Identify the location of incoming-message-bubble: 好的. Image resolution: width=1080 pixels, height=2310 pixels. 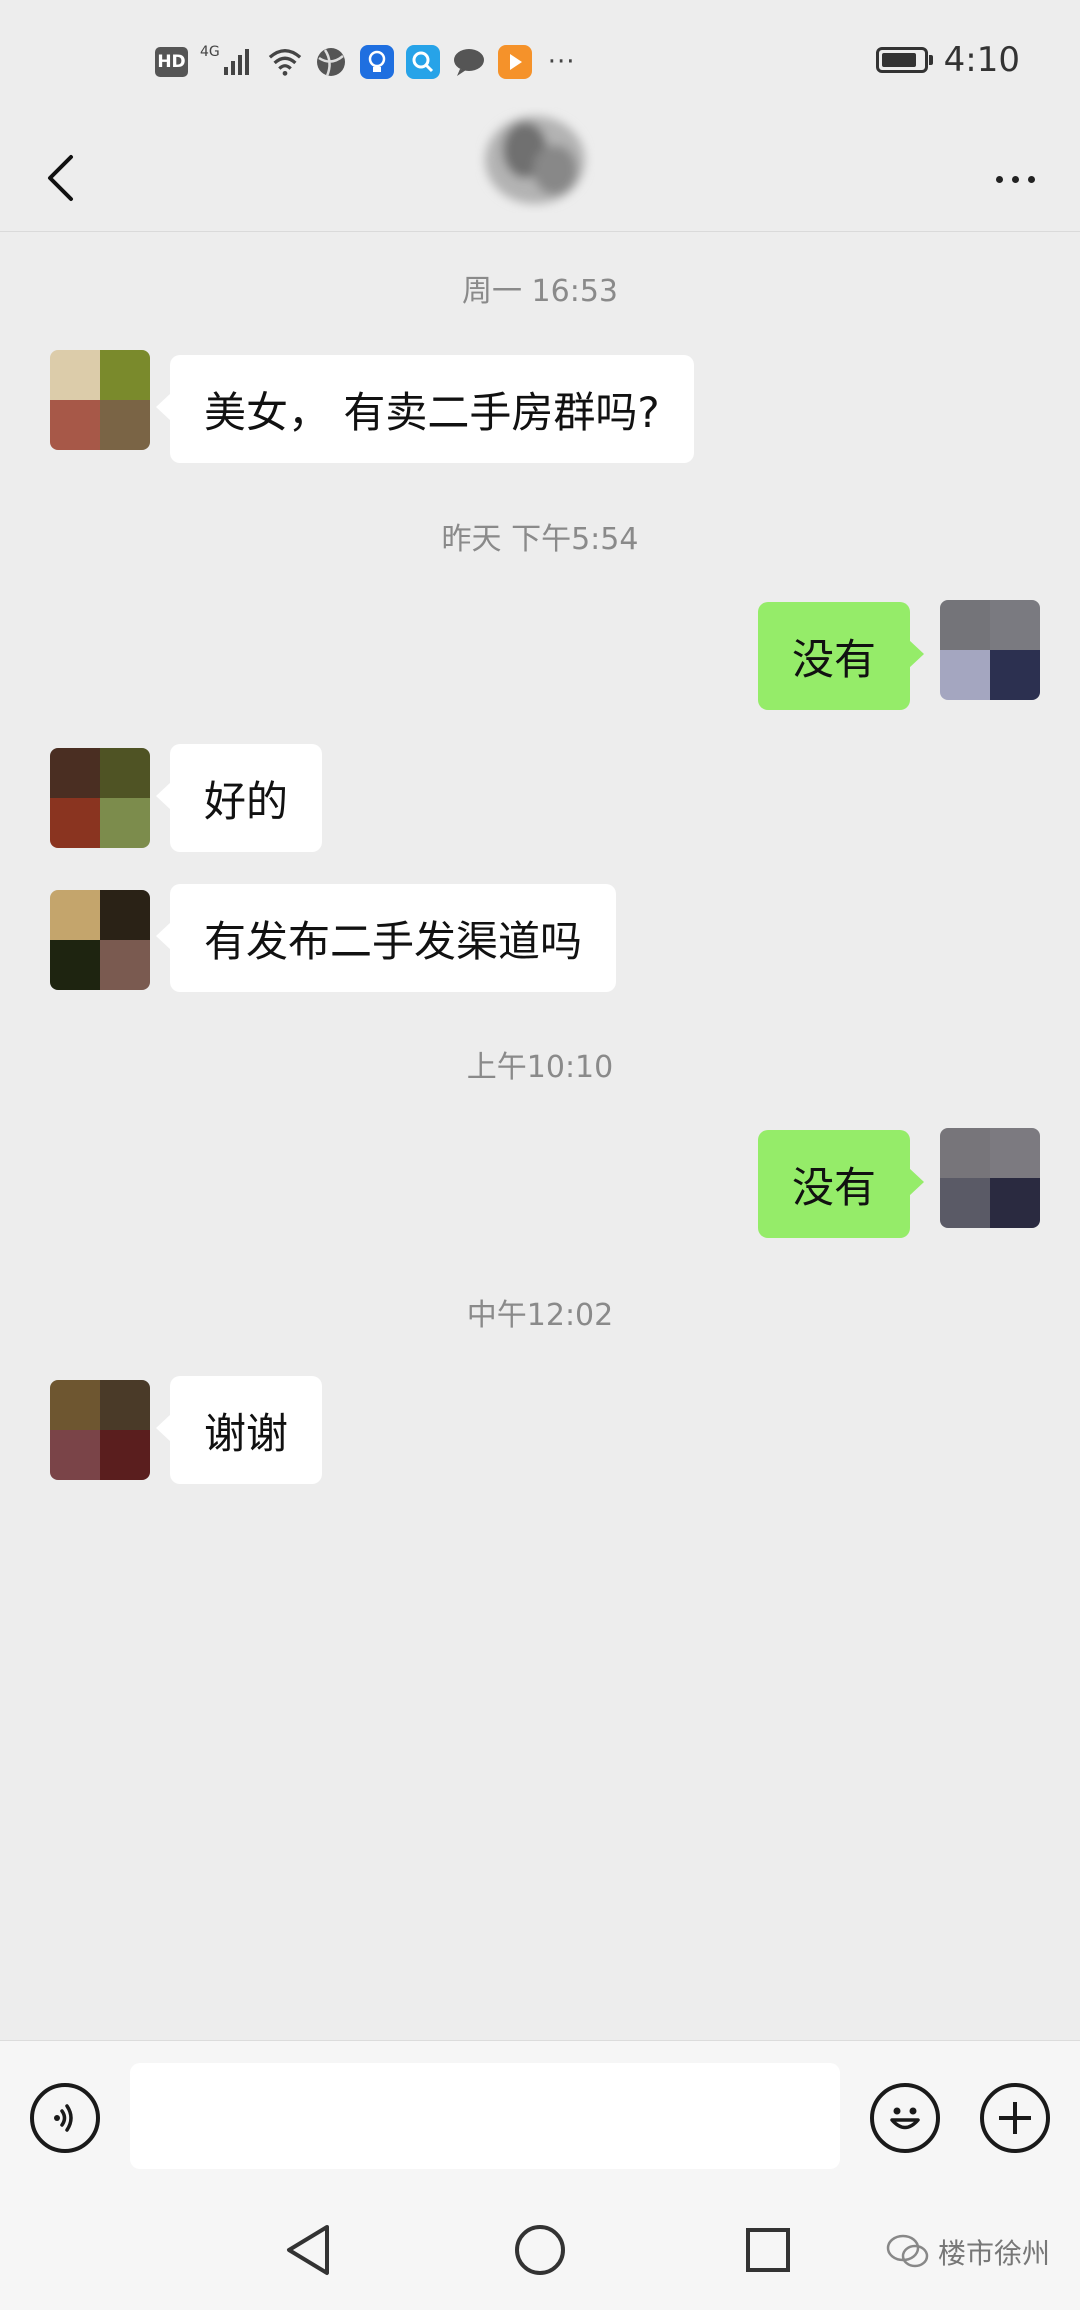
(239, 798).